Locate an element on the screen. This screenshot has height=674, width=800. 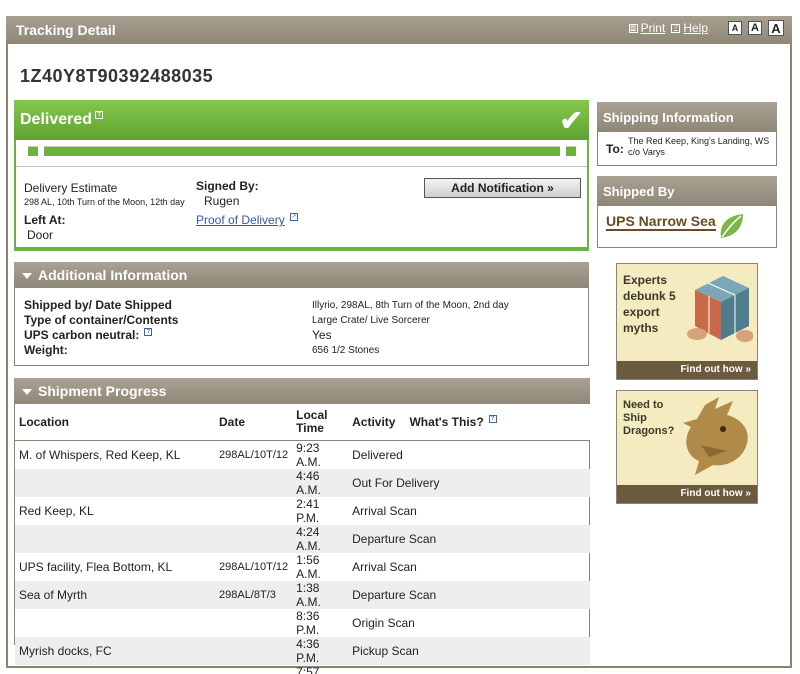
shipper-logo-text: UPS Narrow Sea is located at coordinates (661, 222).